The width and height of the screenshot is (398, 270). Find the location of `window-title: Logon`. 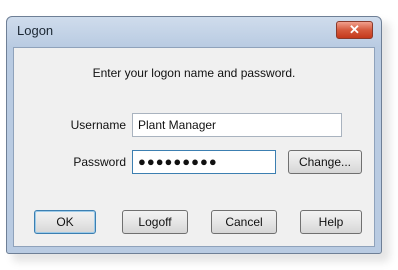

window-title: Logon is located at coordinates (35, 30).